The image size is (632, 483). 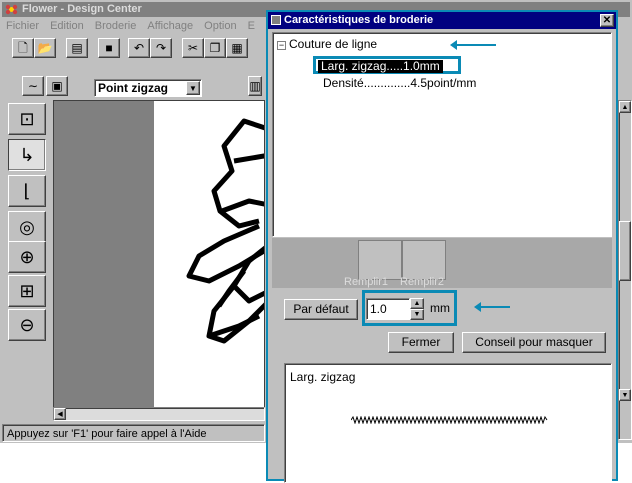 What do you see at coordinates (321, 309) in the screenshot?
I see `default-button: Par défaut` at bounding box center [321, 309].